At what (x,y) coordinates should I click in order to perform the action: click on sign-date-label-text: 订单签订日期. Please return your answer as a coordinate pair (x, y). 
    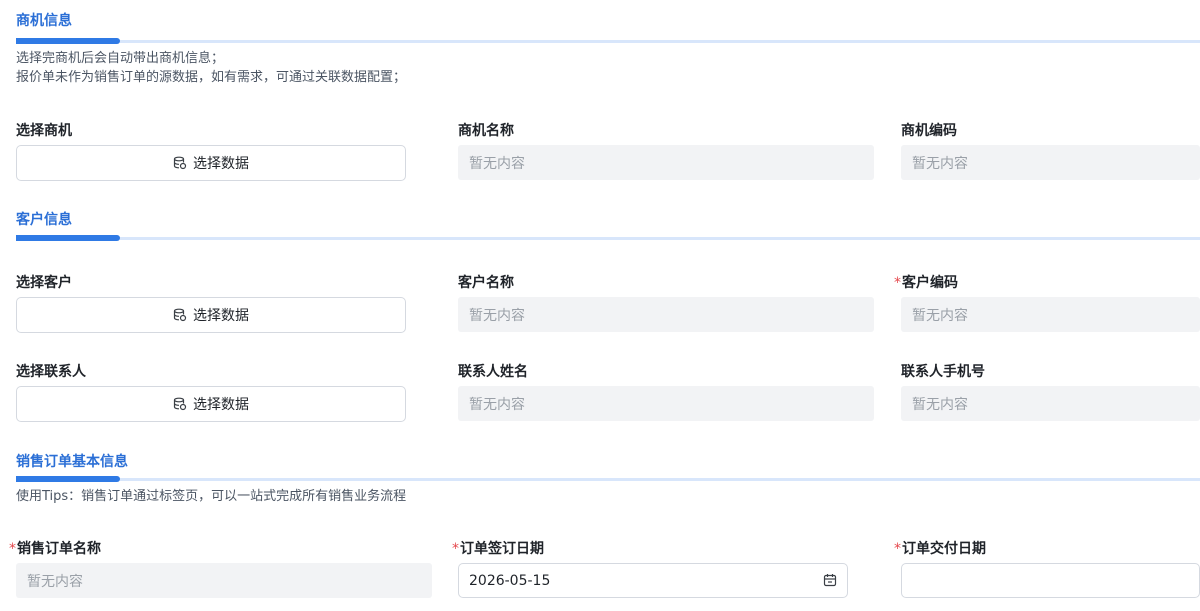
    Looking at the image, I should click on (502, 549).